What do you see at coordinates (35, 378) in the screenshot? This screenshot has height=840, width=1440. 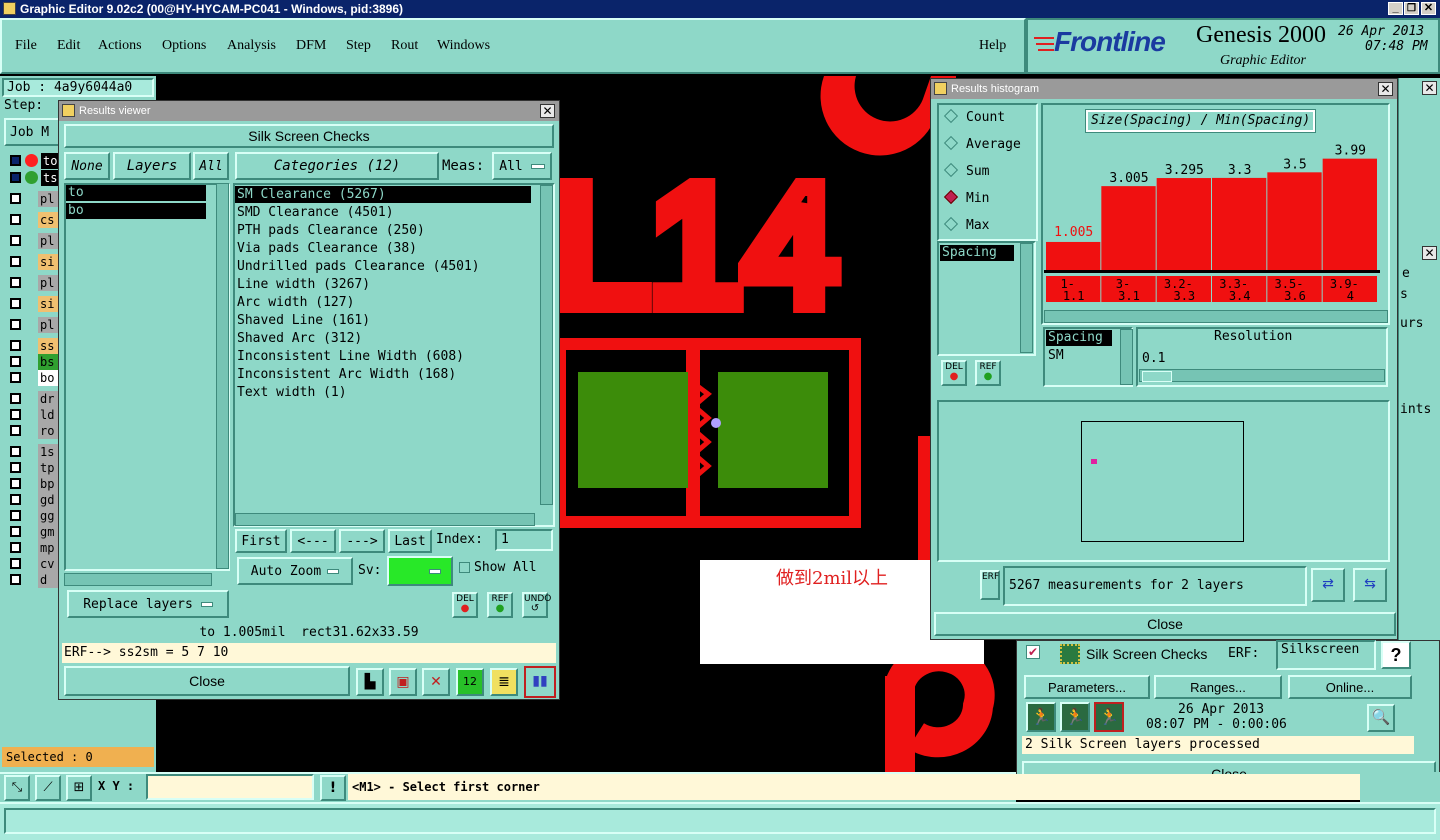 I see `layer-row: bo` at bounding box center [35, 378].